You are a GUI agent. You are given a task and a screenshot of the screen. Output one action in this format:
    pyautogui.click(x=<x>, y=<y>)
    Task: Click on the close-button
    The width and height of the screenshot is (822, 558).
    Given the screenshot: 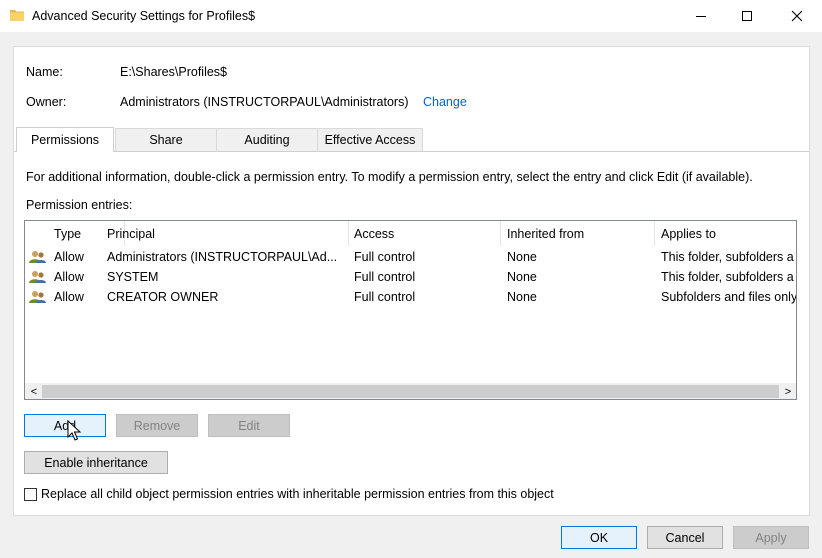 What is the action you would take?
    pyautogui.click(x=797, y=16)
    